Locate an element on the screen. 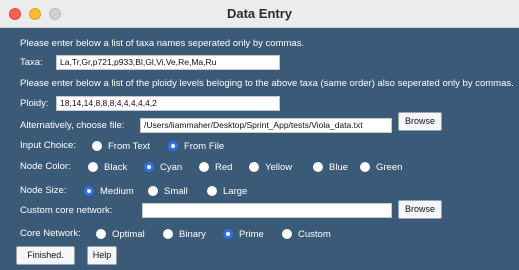  taxa-input: La,Tr,Gr,p721,p933,Bl,Gl,Vi,Ve,Re,Ma,Ru is located at coordinates (168, 62).